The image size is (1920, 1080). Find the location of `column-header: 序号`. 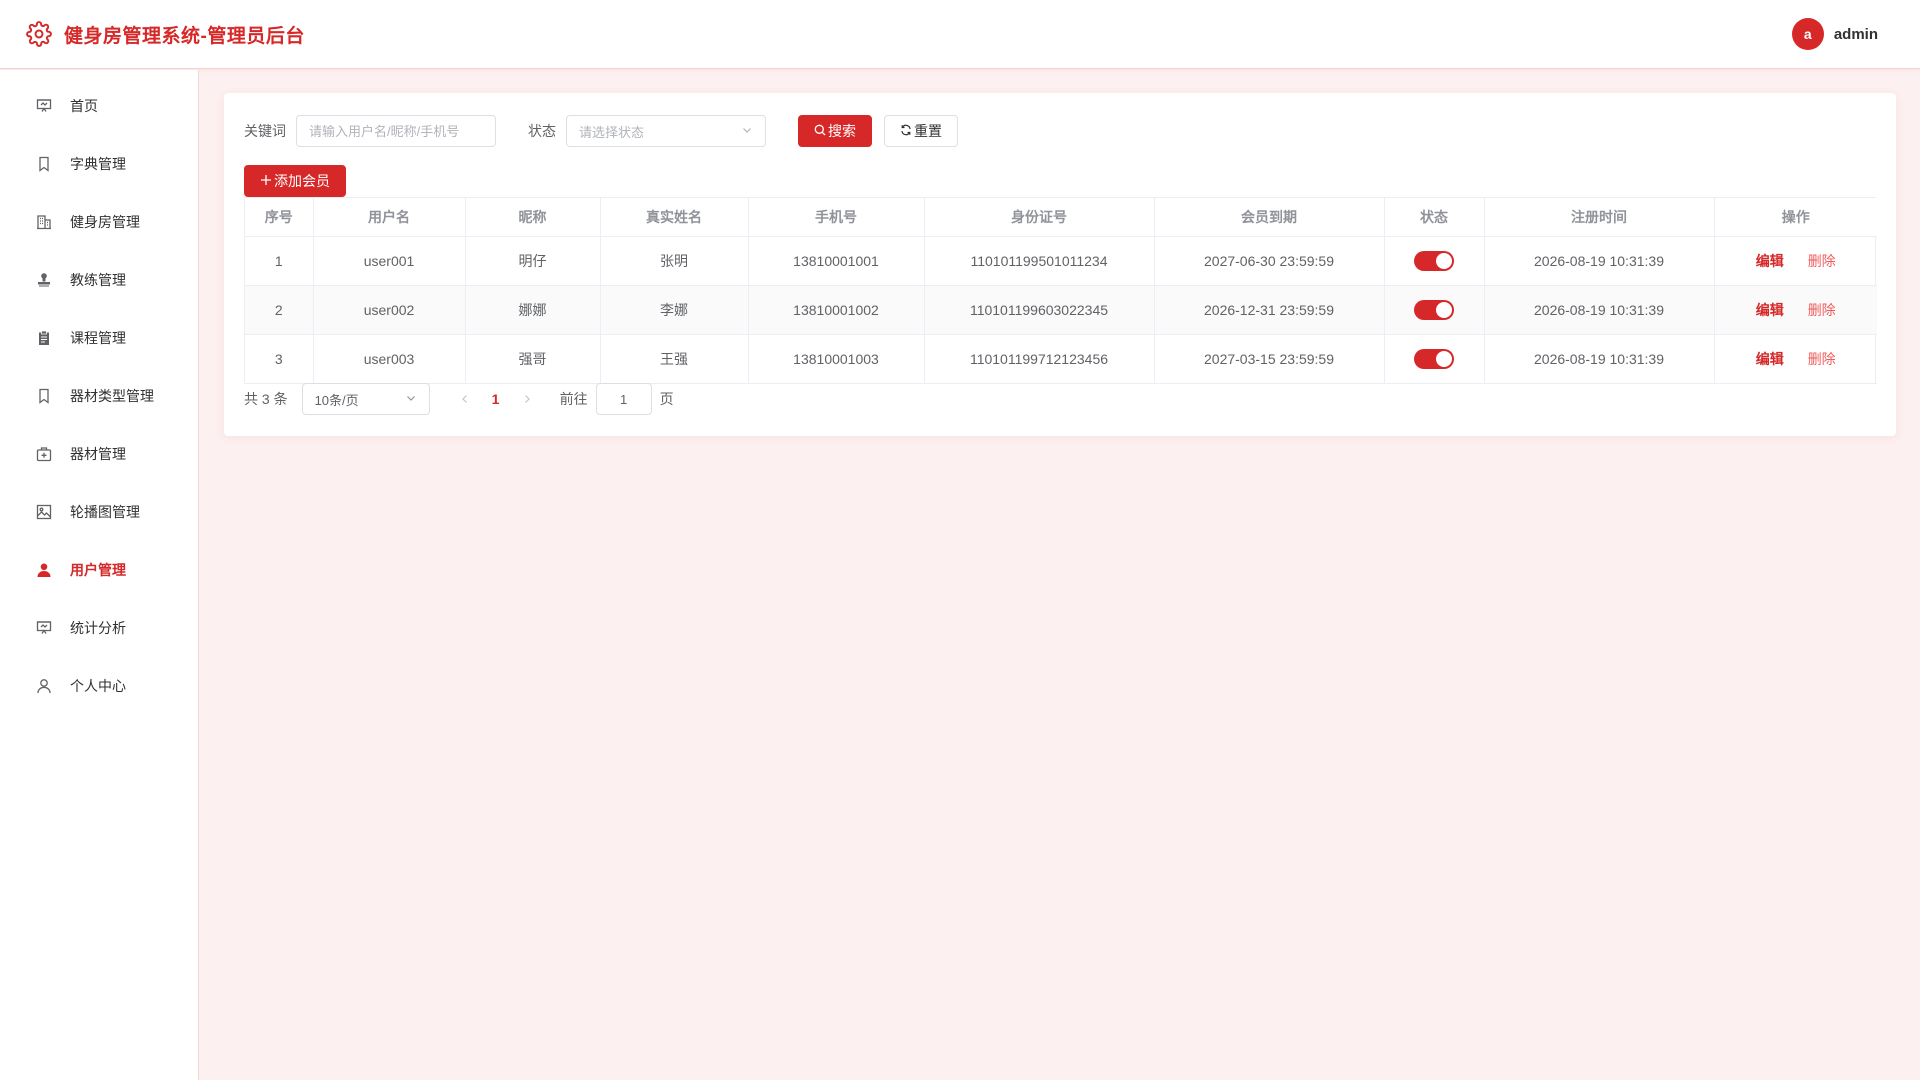

column-header: 序号 is located at coordinates (279, 217).